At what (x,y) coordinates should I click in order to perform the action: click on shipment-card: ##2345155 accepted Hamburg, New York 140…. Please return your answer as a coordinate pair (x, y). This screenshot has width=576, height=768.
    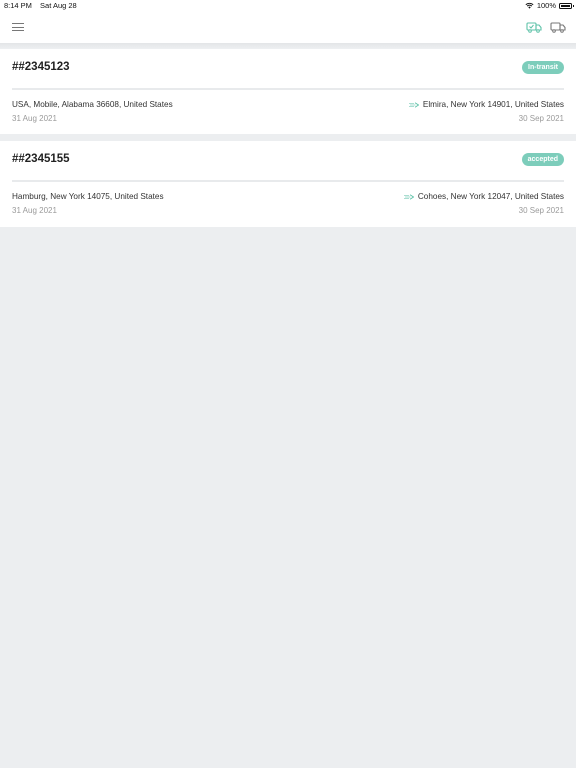
    Looking at the image, I should click on (288, 184).